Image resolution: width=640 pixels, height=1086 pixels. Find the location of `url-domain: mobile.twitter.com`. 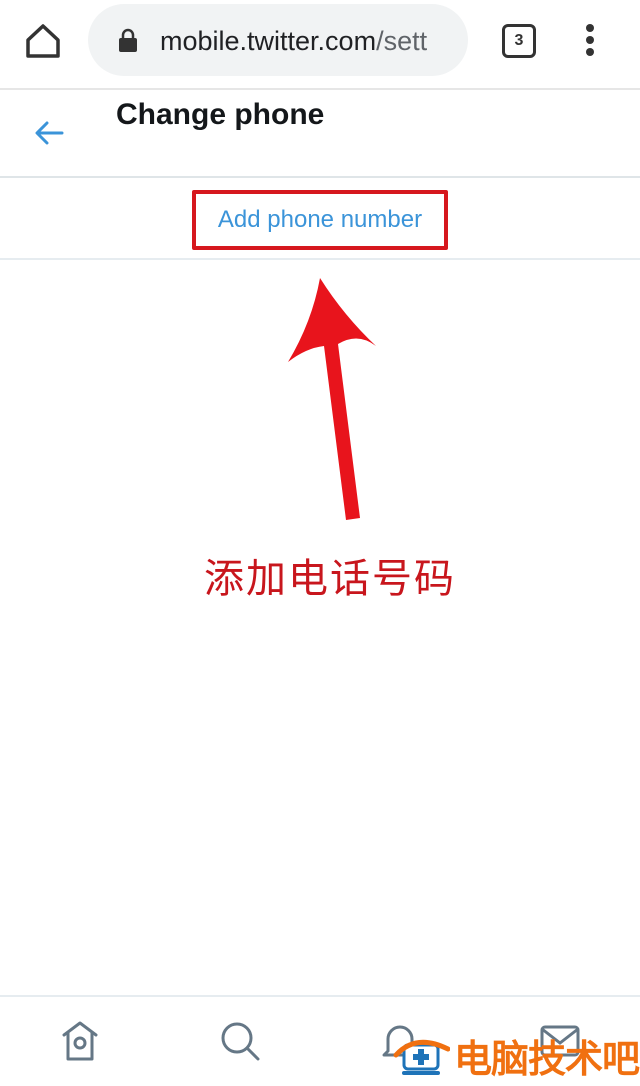

url-domain: mobile.twitter.com is located at coordinates (268, 41).